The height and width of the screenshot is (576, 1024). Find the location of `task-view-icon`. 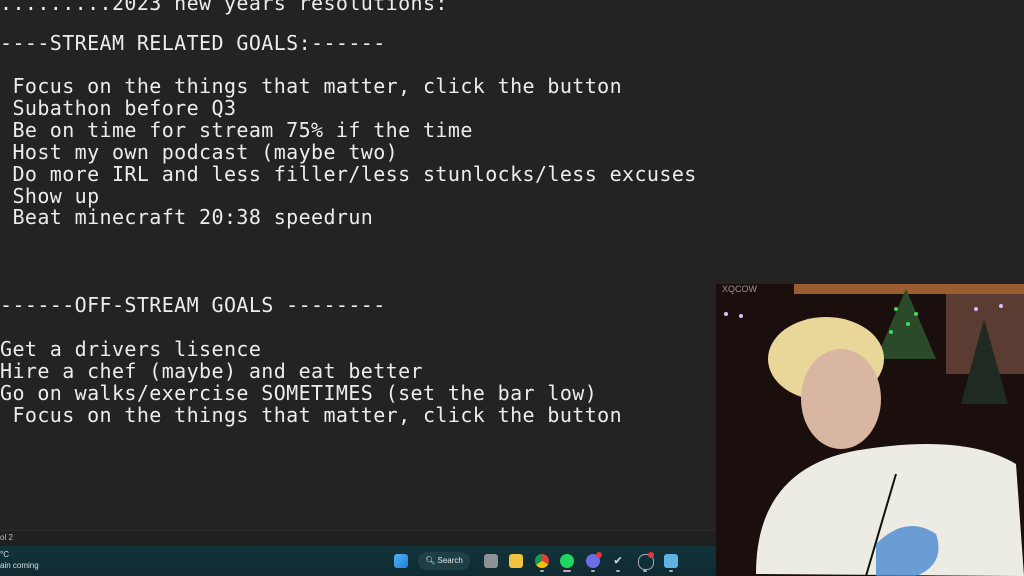

task-view-icon is located at coordinates (491, 561).